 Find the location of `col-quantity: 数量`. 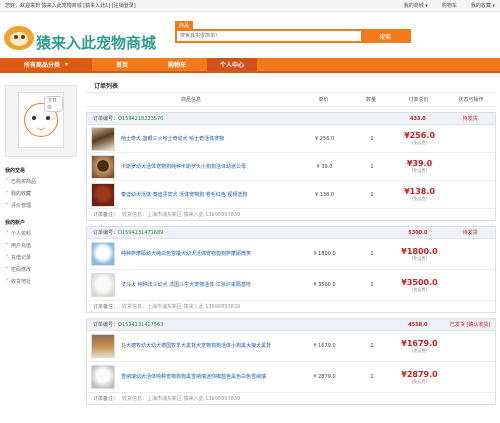

col-quantity: 数量 is located at coordinates (370, 100).